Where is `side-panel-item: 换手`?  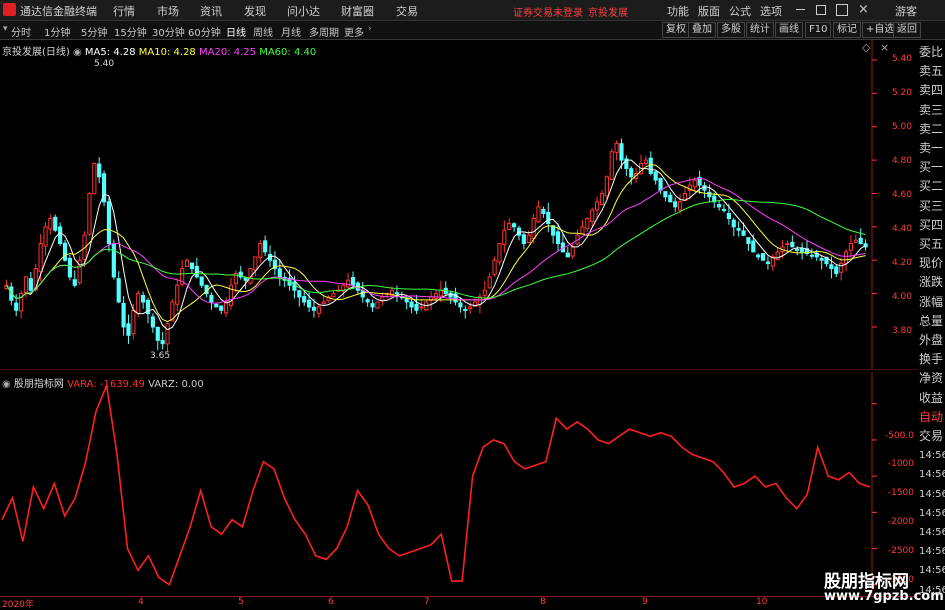 side-panel-item: 换手 is located at coordinates (932, 359).